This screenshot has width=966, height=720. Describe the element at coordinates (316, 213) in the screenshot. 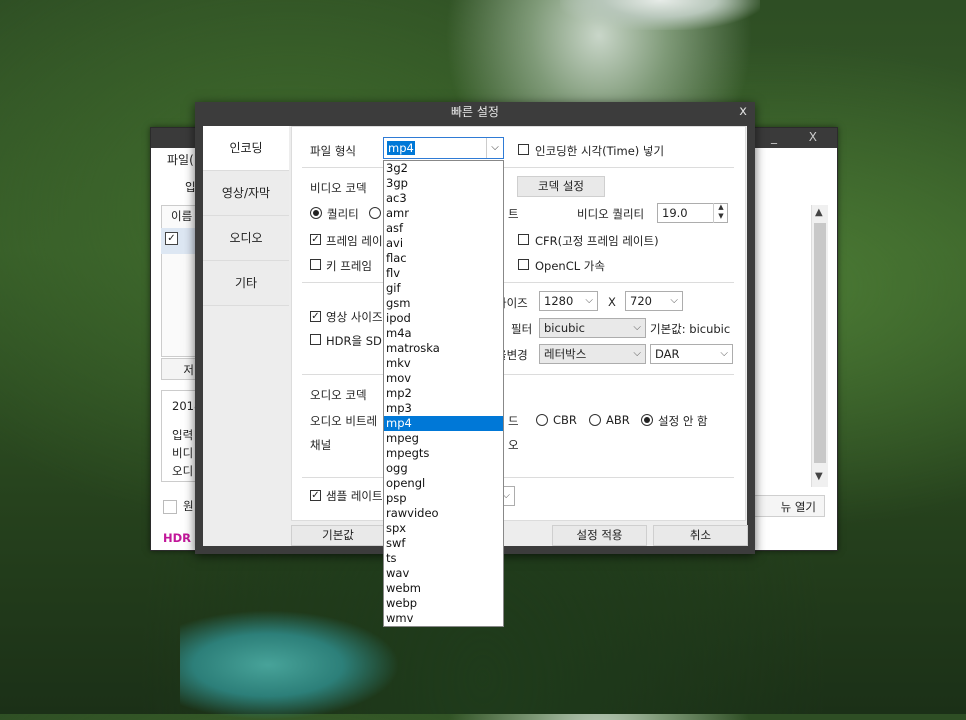

I see `quality-radio` at that location.